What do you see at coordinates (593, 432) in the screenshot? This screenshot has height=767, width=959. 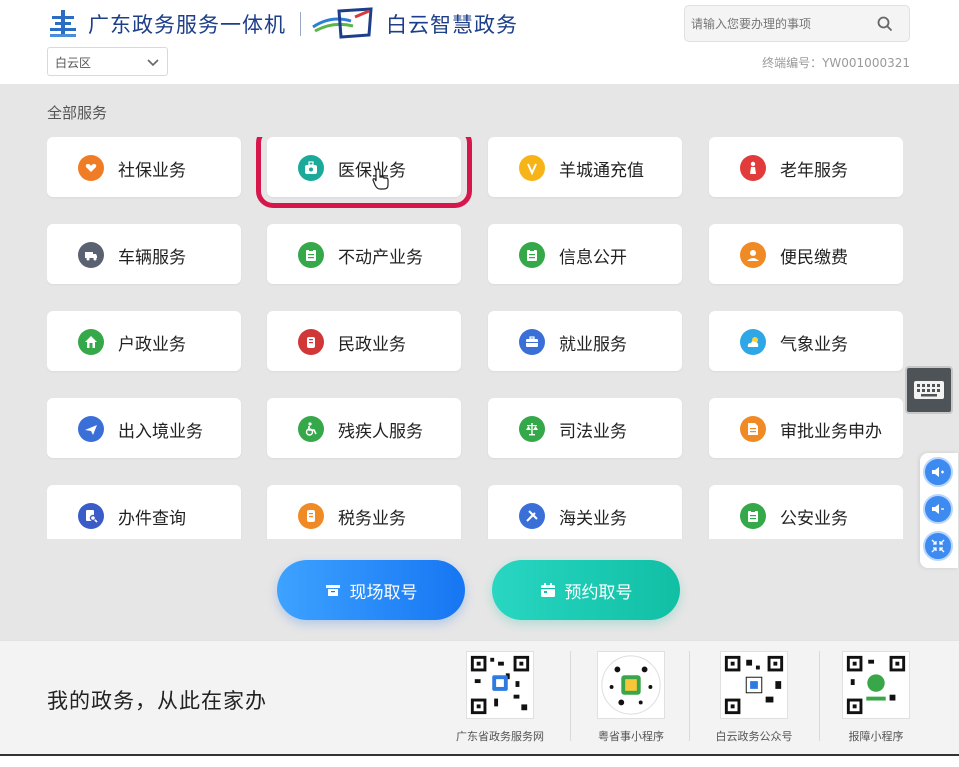 I see `service-label: 司法业务` at bounding box center [593, 432].